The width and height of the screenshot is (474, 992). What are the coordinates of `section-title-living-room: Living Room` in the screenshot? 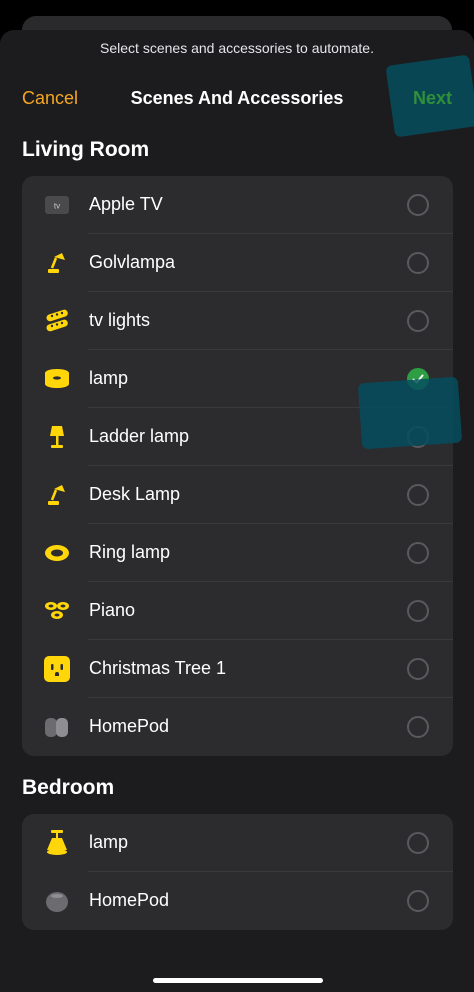 It's located at (86, 149).